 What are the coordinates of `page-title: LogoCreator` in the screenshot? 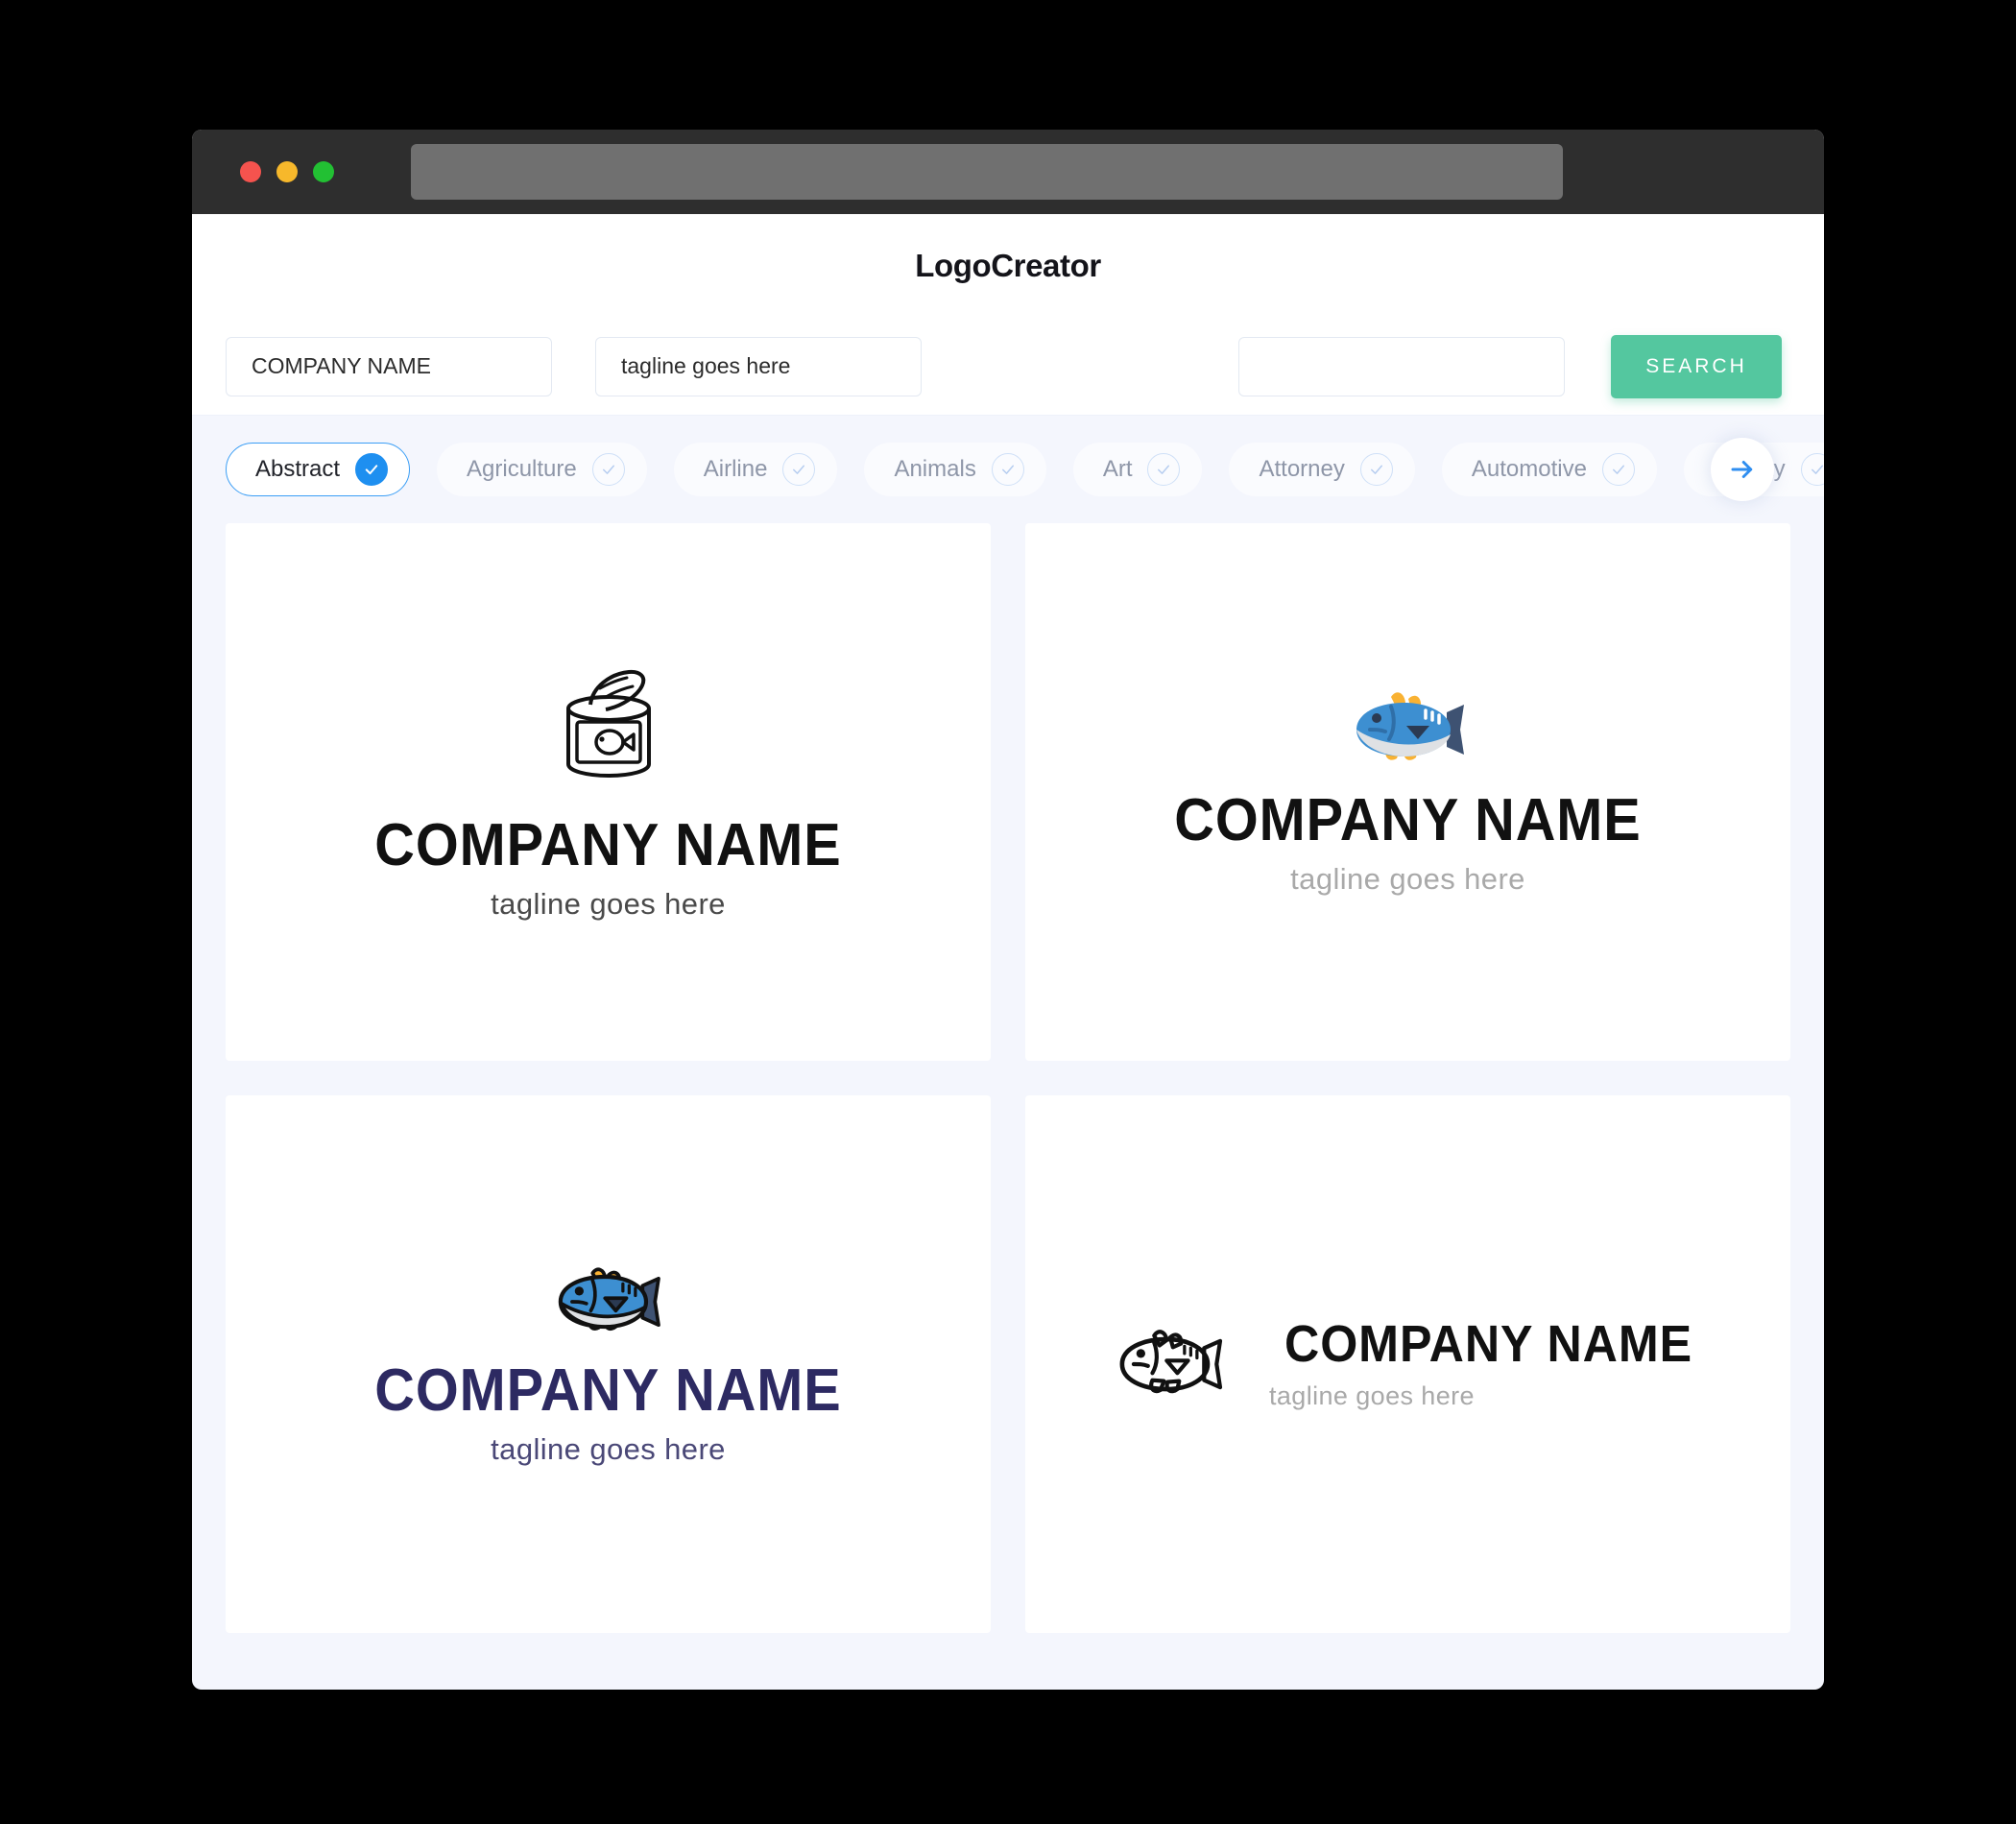 It's located at (1008, 265).